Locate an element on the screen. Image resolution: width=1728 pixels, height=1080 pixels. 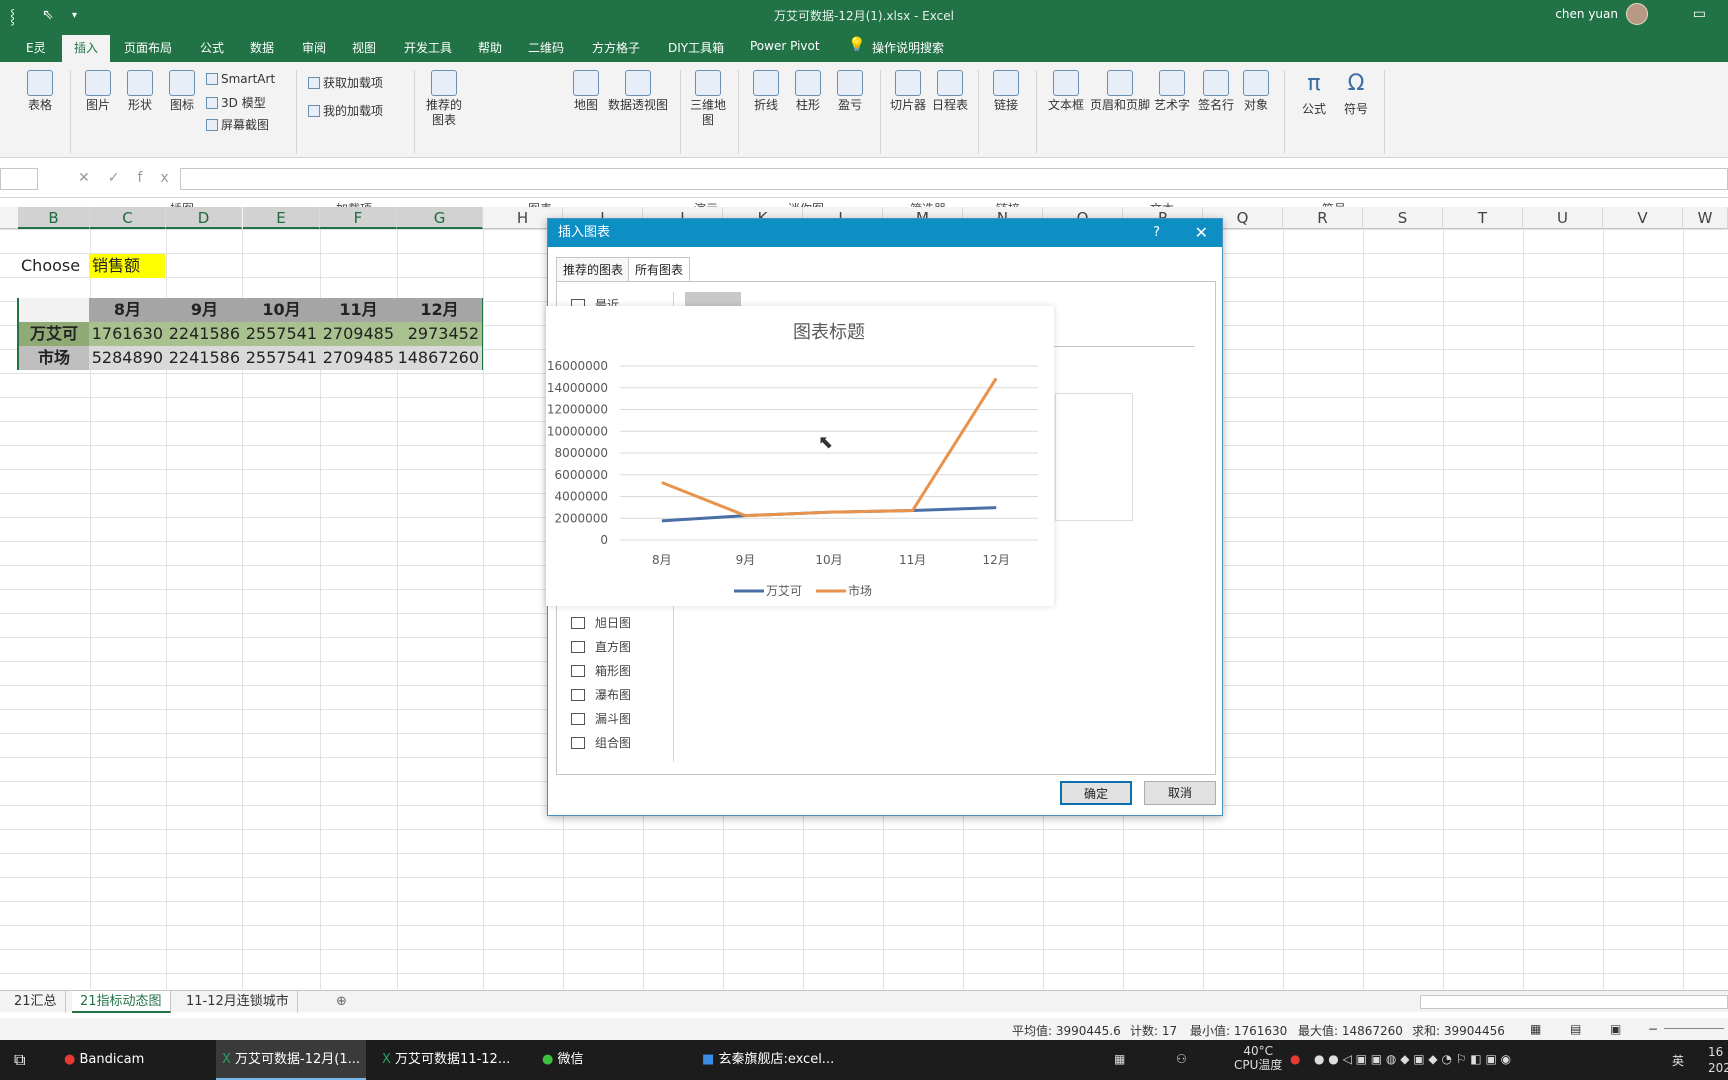
icons-button: 图标 is located at coordinates (182, 91).